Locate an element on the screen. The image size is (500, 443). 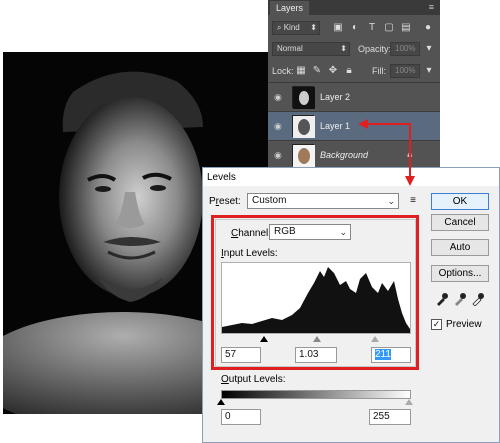
preset-options-icon: ≡ is located at coordinates (413, 201).